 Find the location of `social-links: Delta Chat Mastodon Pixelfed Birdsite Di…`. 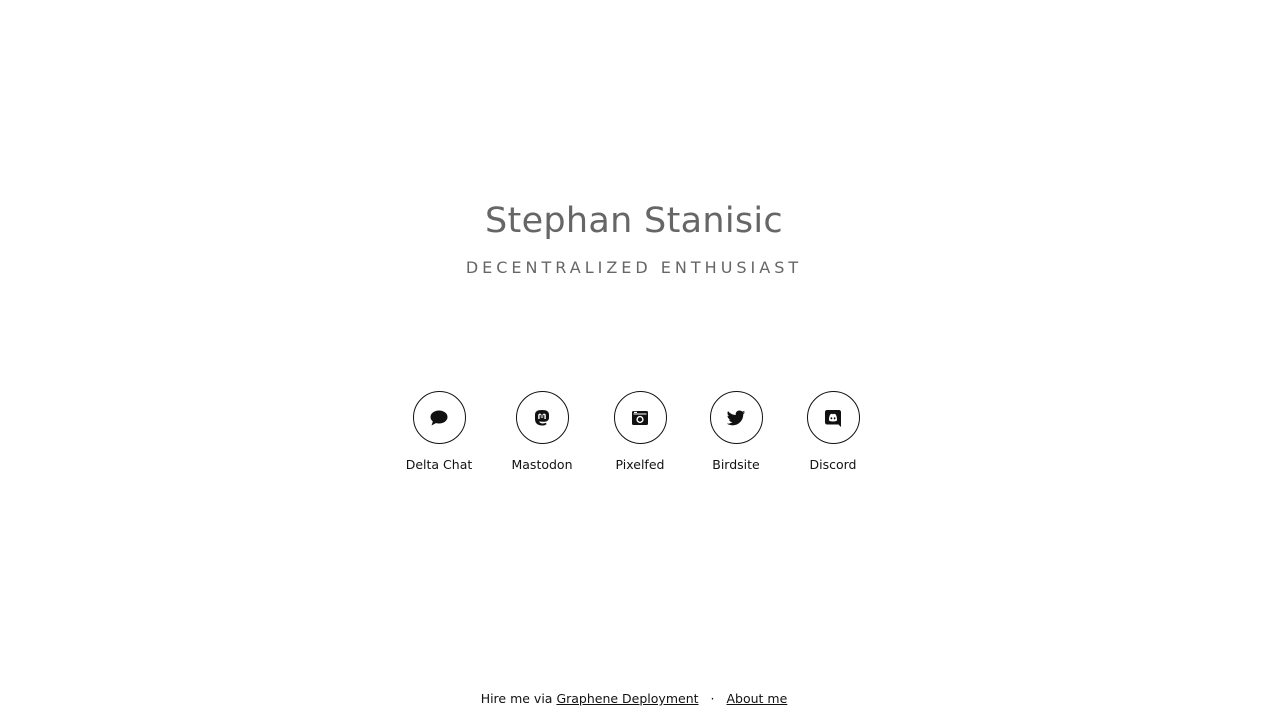

social-links: Delta Chat Mastodon Pixelfed Birdsite Di… is located at coordinates (634, 436).